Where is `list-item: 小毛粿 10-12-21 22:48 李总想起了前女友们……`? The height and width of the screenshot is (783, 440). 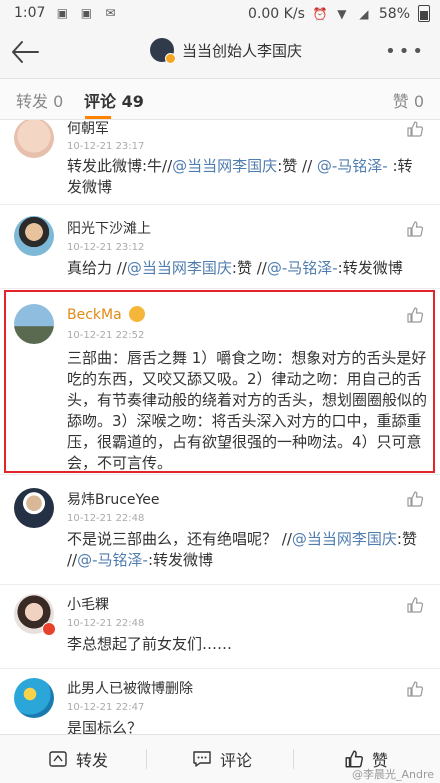 list-item: 小毛粿 10-12-21 22:48 李总想起了前女友们…… is located at coordinates (220, 627).